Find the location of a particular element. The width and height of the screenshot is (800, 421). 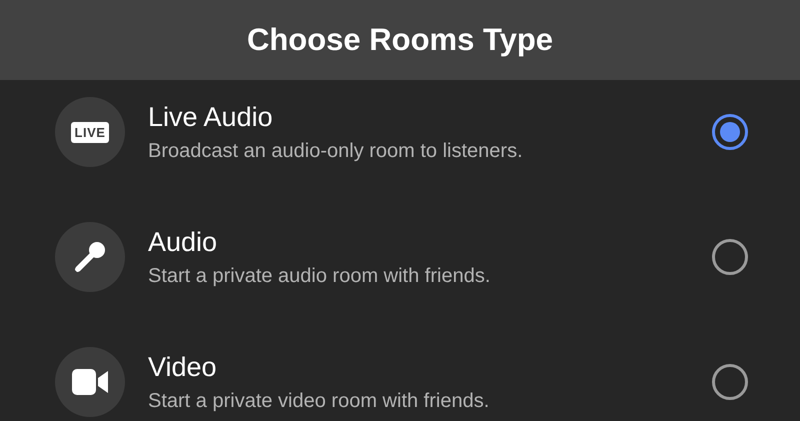

option-description: Start a private audio room with friends. is located at coordinates (320, 276).